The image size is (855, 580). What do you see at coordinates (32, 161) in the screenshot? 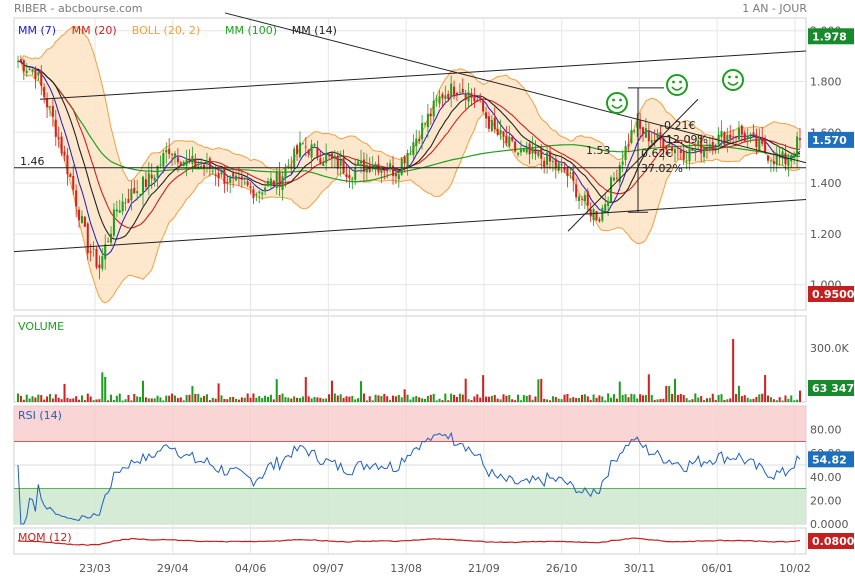
I see `level-label: 1.46` at bounding box center [32, 161].